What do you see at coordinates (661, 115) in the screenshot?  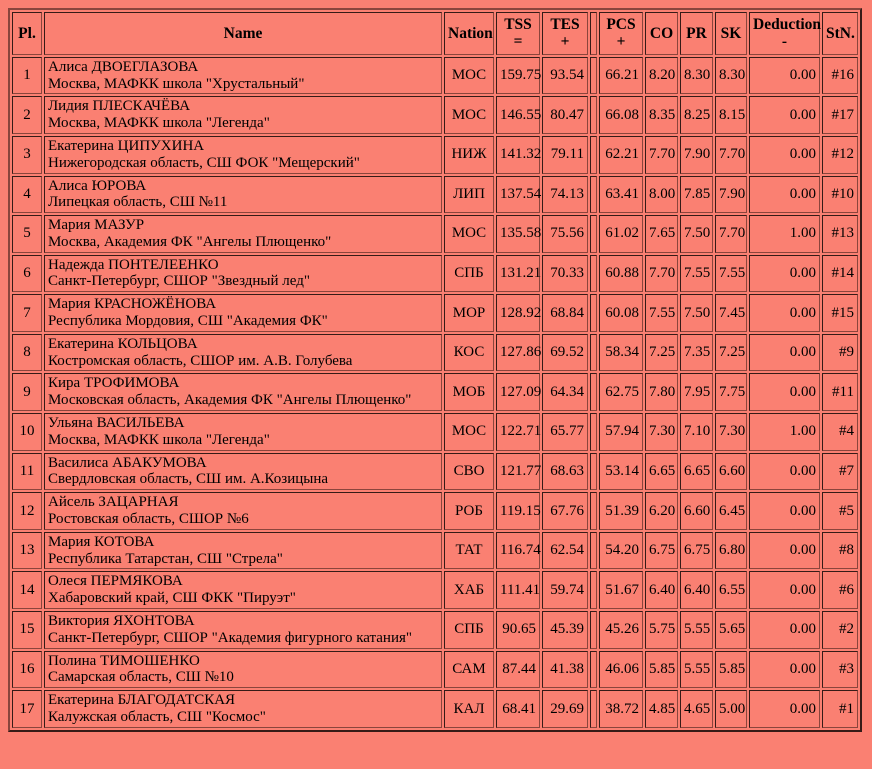 I see `cell-co: 8.35` at bounding box center [661, 115].